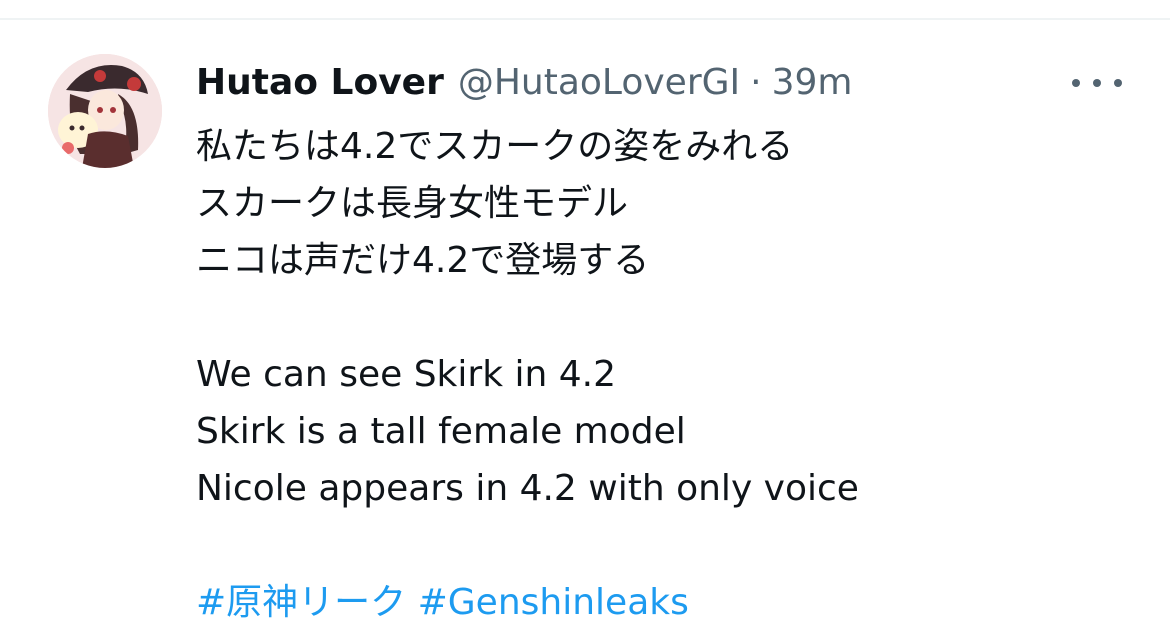 The height and width of the screenshot is (639, 1170). I want to click on more-dots-icon, so click(1097, 83).